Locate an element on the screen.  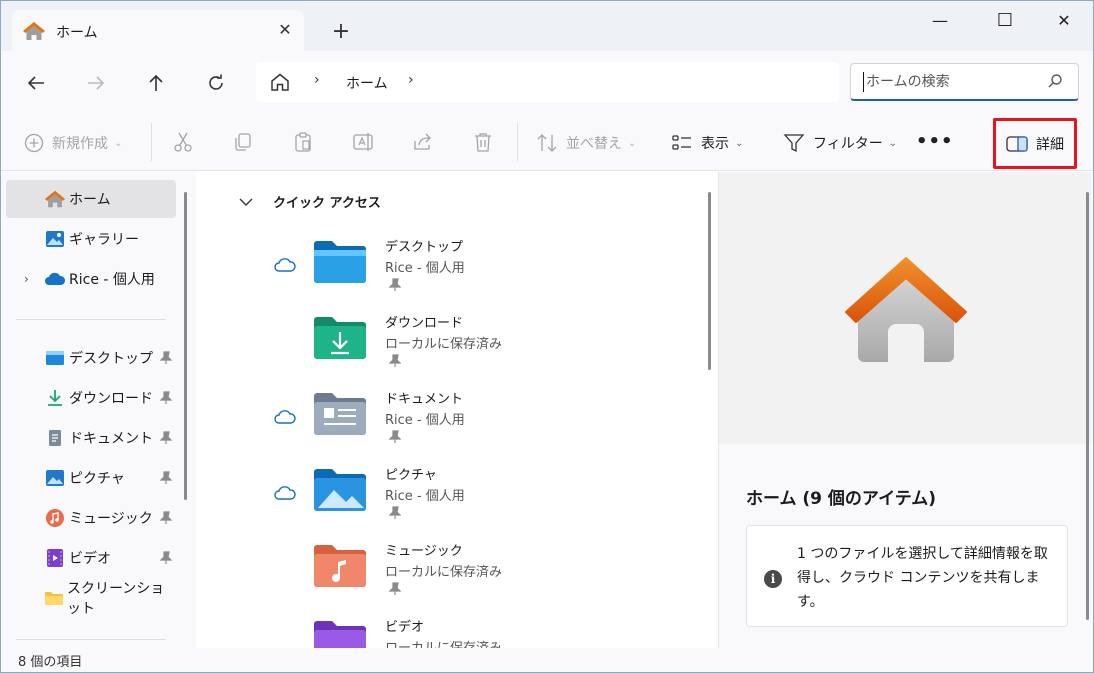
close-window-button: ✕ is located at coordinates (1064, 21).